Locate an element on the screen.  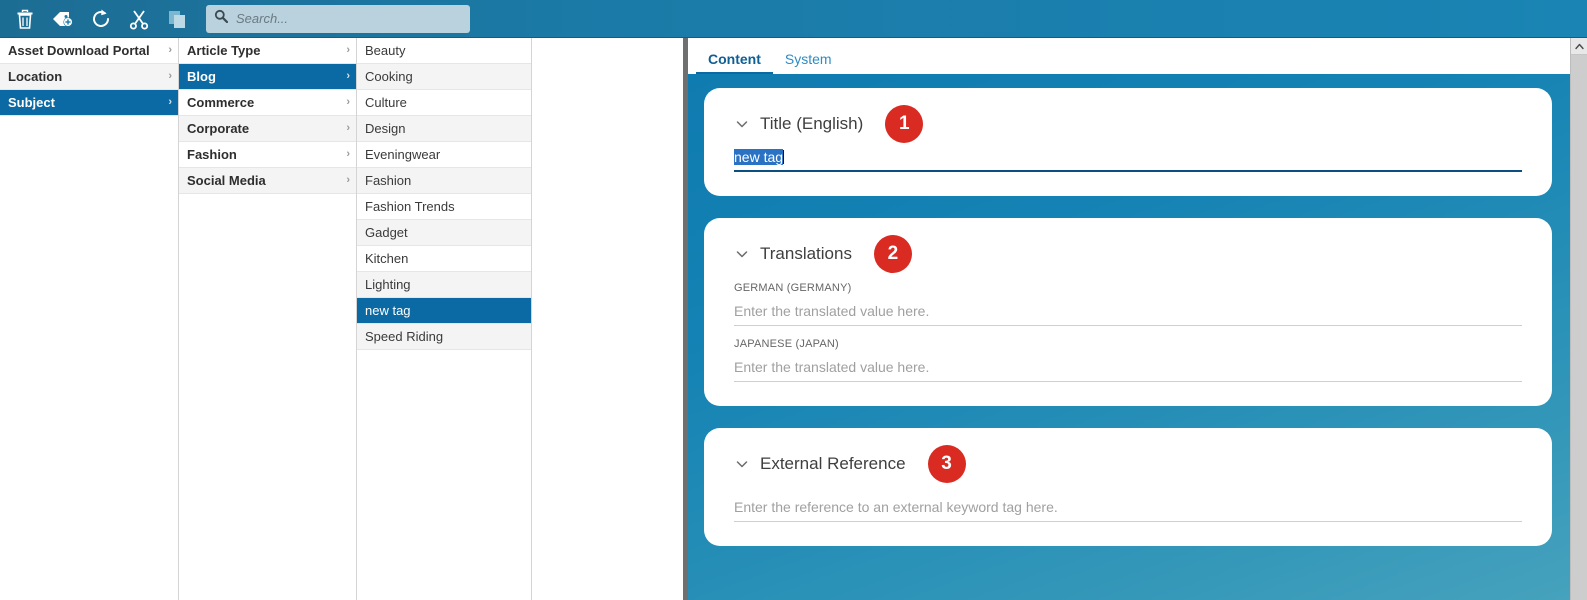
external-reference-card-header: External Reference 3 is located at coordinates (1128, 464).